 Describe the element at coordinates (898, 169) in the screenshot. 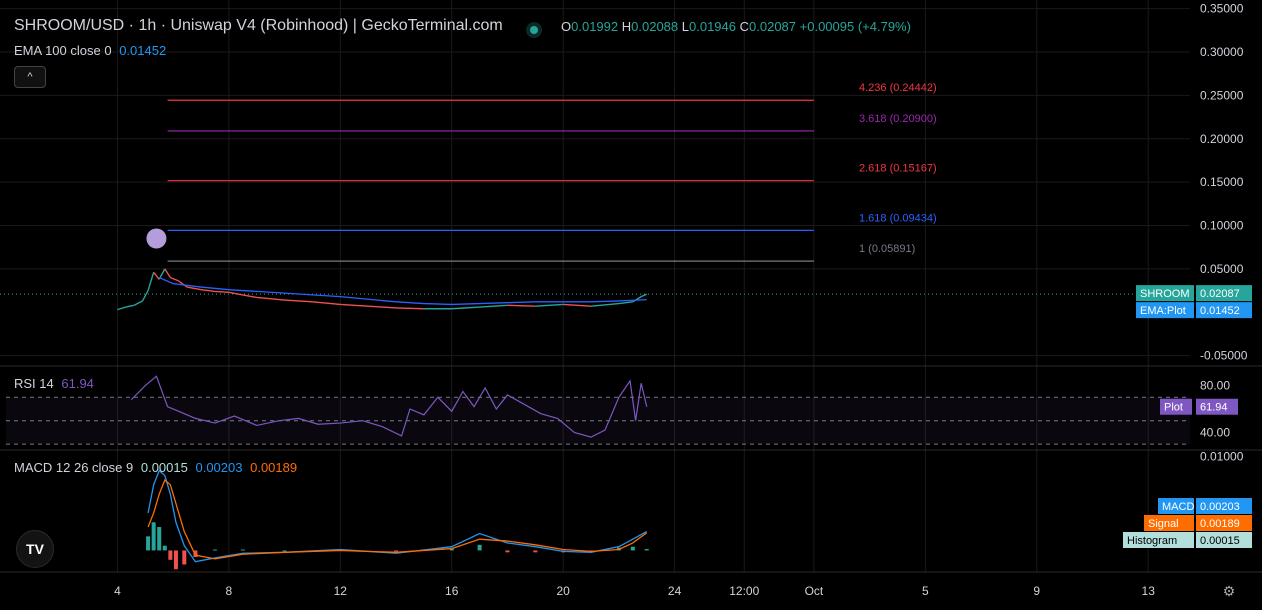

I see `fib-level-label: 2.618 (0.15167)` at that location.